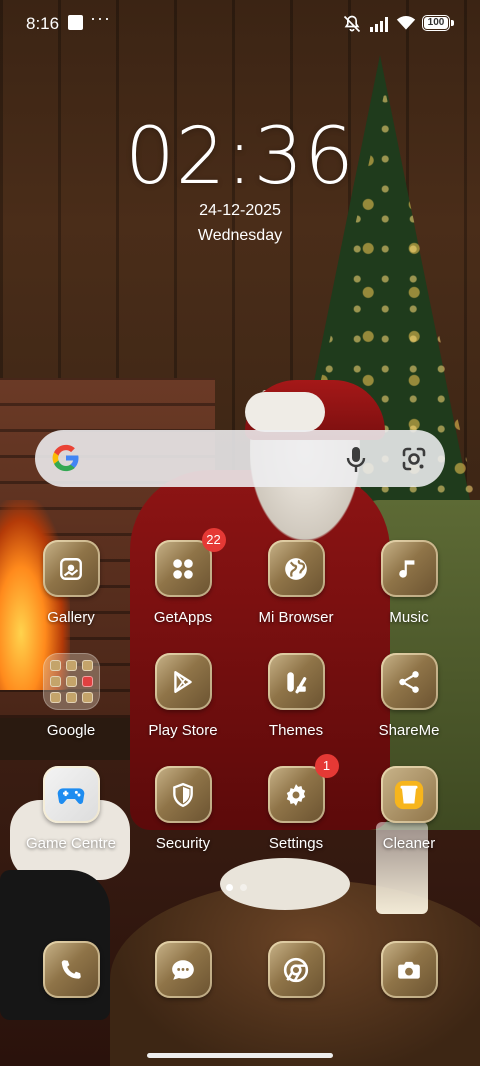  I want to click on share-icon, so click(409, 681).